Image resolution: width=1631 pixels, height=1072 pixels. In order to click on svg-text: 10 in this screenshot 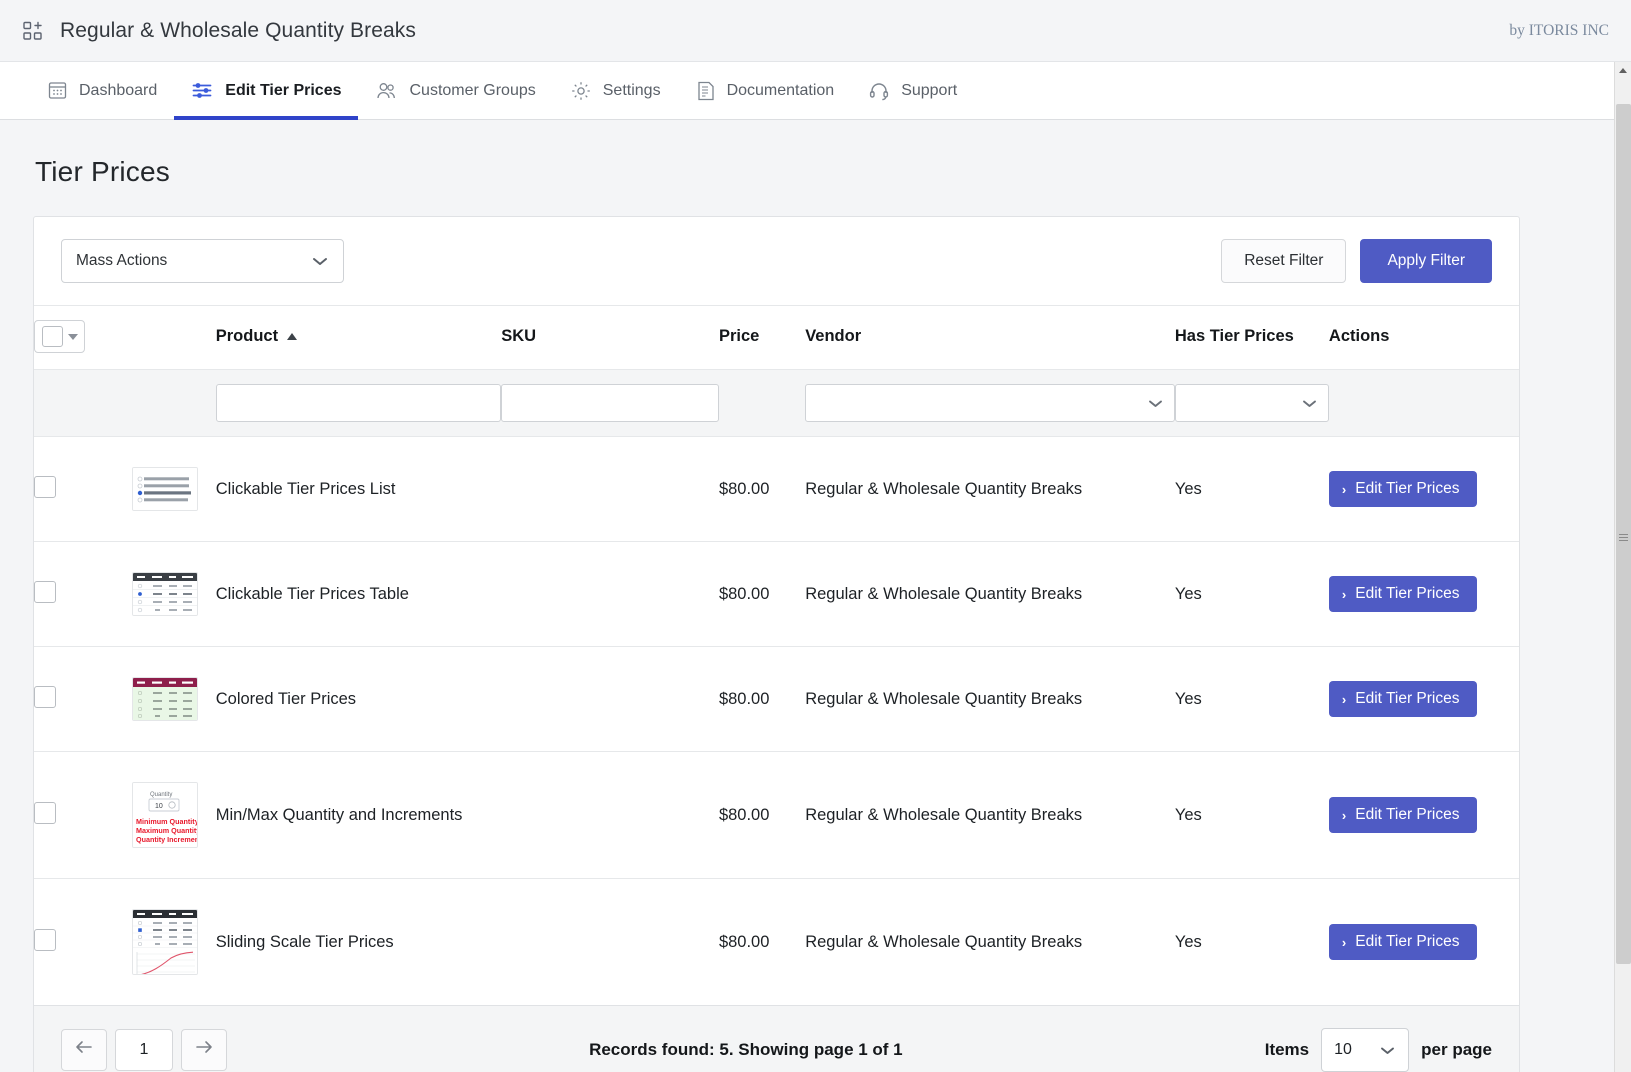, I will do `click(159, 806)`.